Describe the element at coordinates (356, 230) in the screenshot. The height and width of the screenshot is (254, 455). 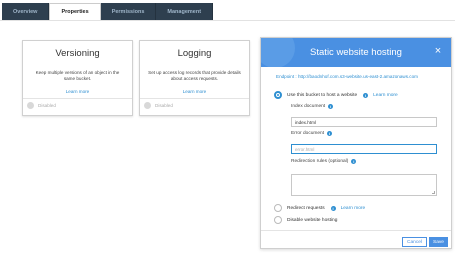
I see `dialog-footer-divider` at that location.